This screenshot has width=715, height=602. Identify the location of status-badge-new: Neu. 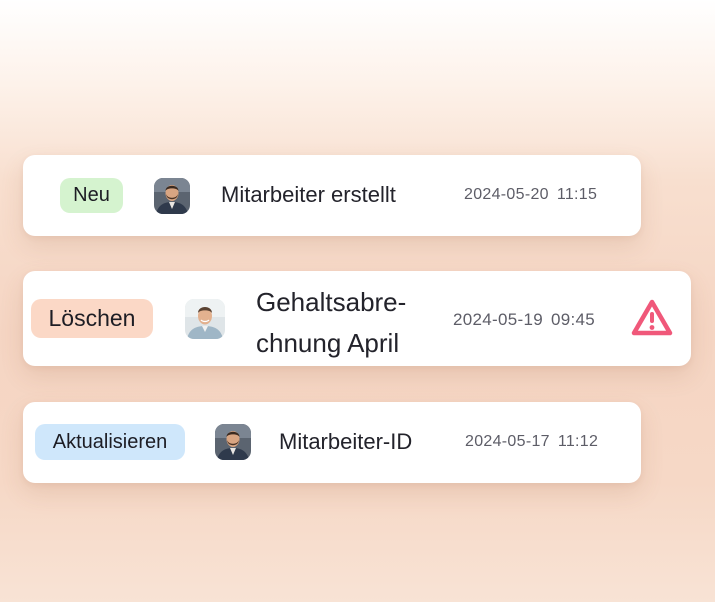
(91, 195).